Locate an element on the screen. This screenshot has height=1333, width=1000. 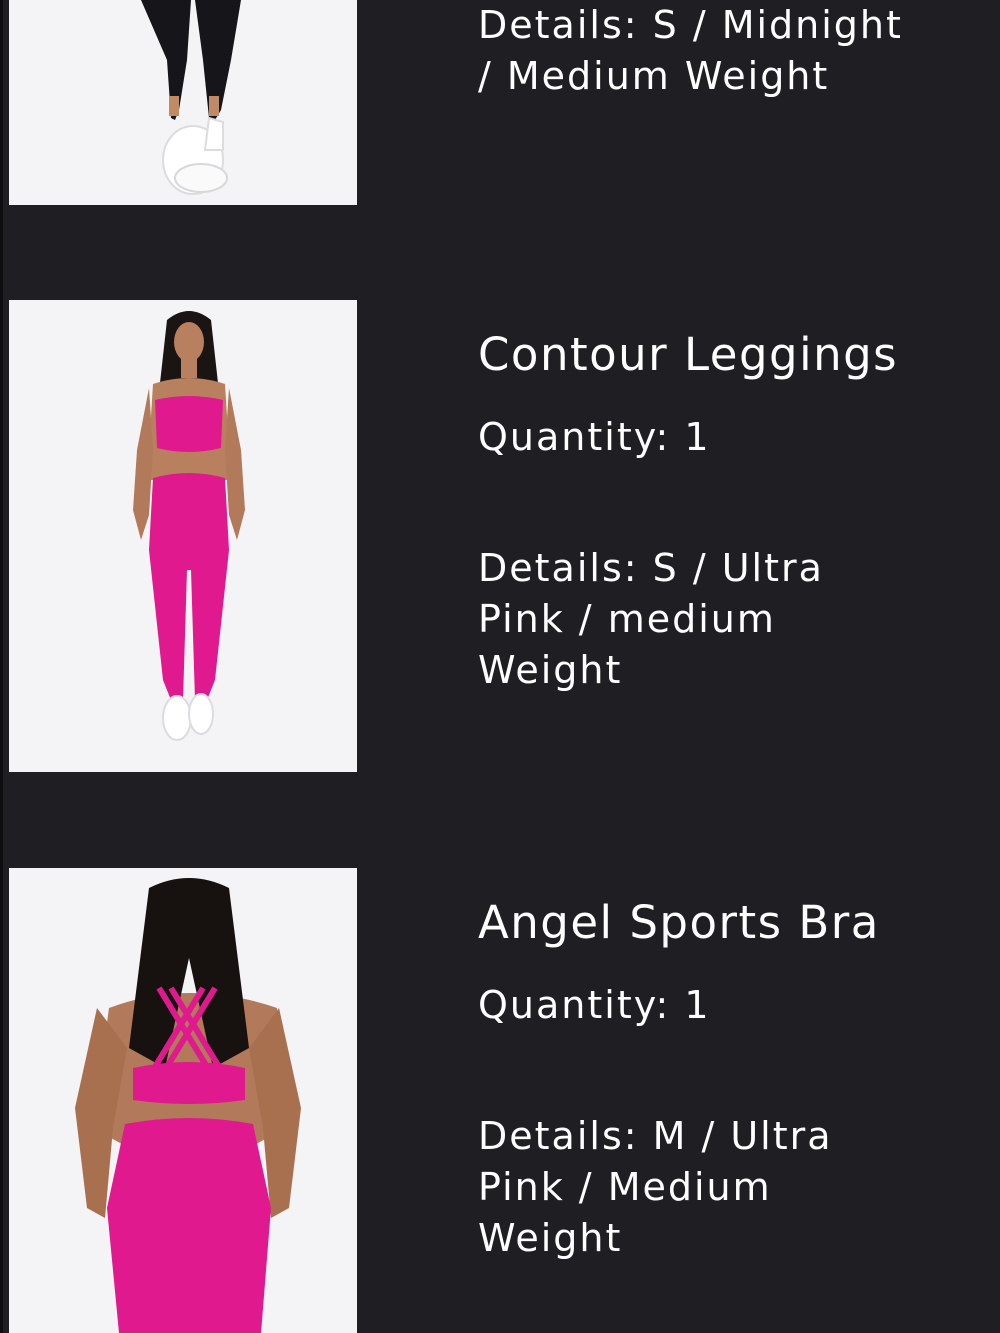
item-name: Contour Leggings is located at coordinates (688, 354).